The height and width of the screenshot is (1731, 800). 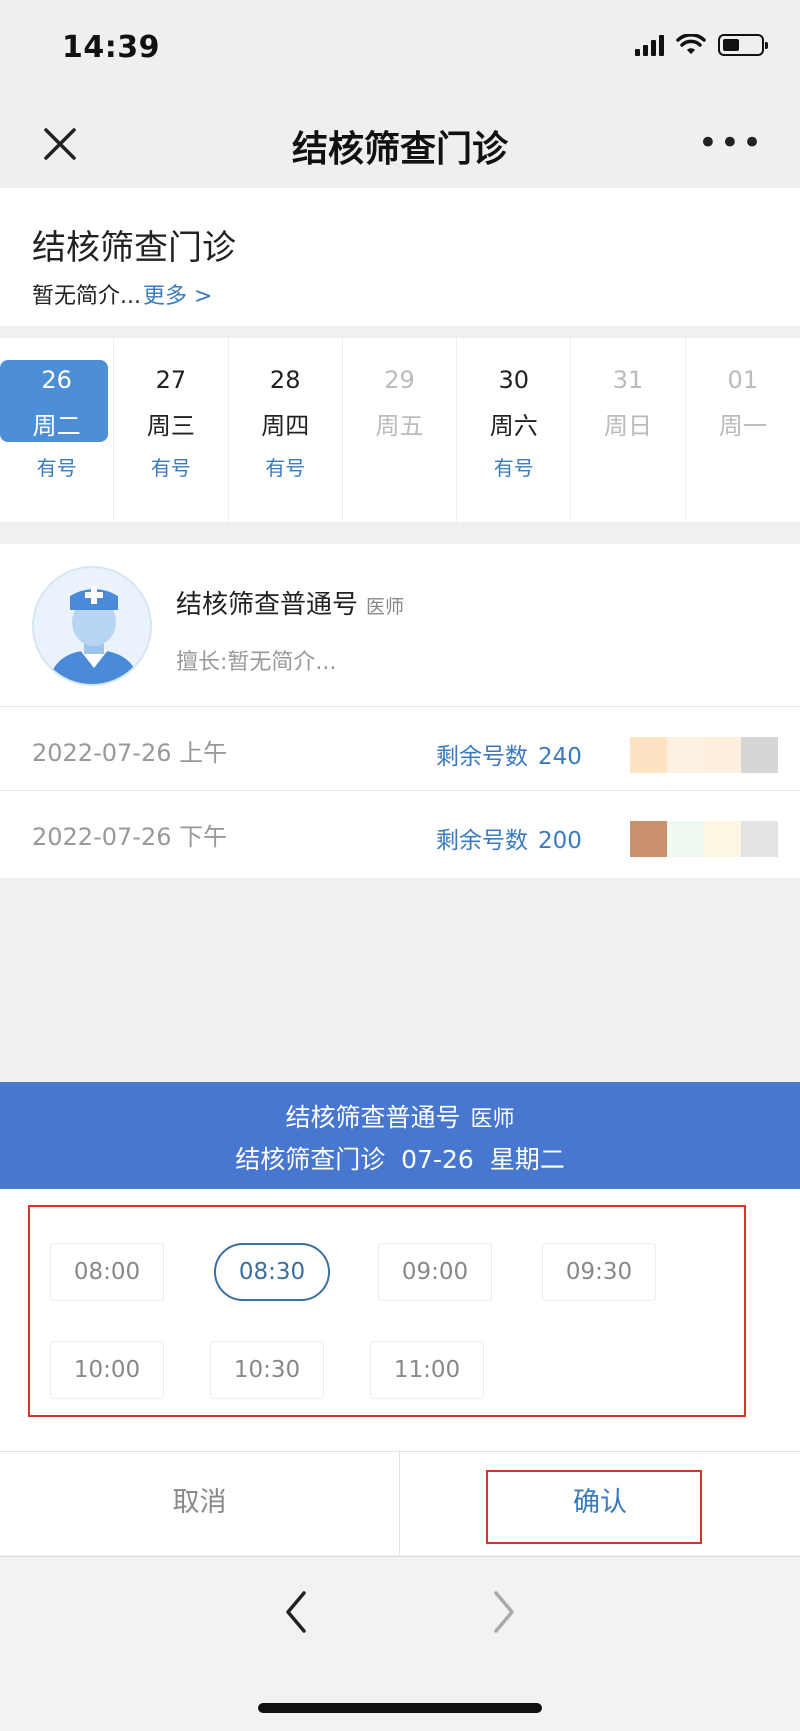 I want to click on remaining-count: 剩余号数 200, so click(x=509, y=838).